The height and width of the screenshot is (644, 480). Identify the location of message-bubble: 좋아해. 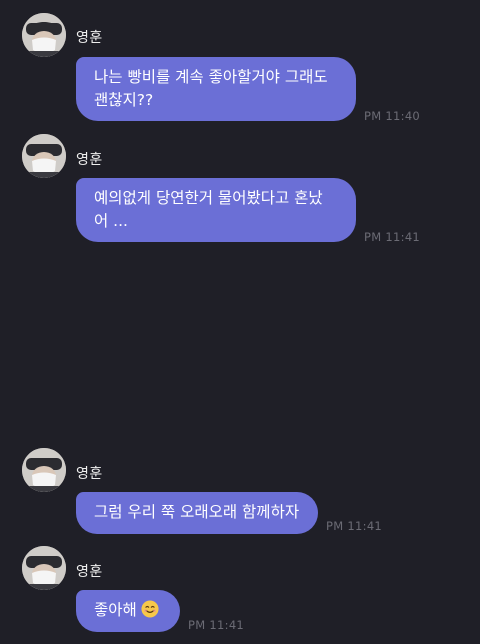
(128, 611).